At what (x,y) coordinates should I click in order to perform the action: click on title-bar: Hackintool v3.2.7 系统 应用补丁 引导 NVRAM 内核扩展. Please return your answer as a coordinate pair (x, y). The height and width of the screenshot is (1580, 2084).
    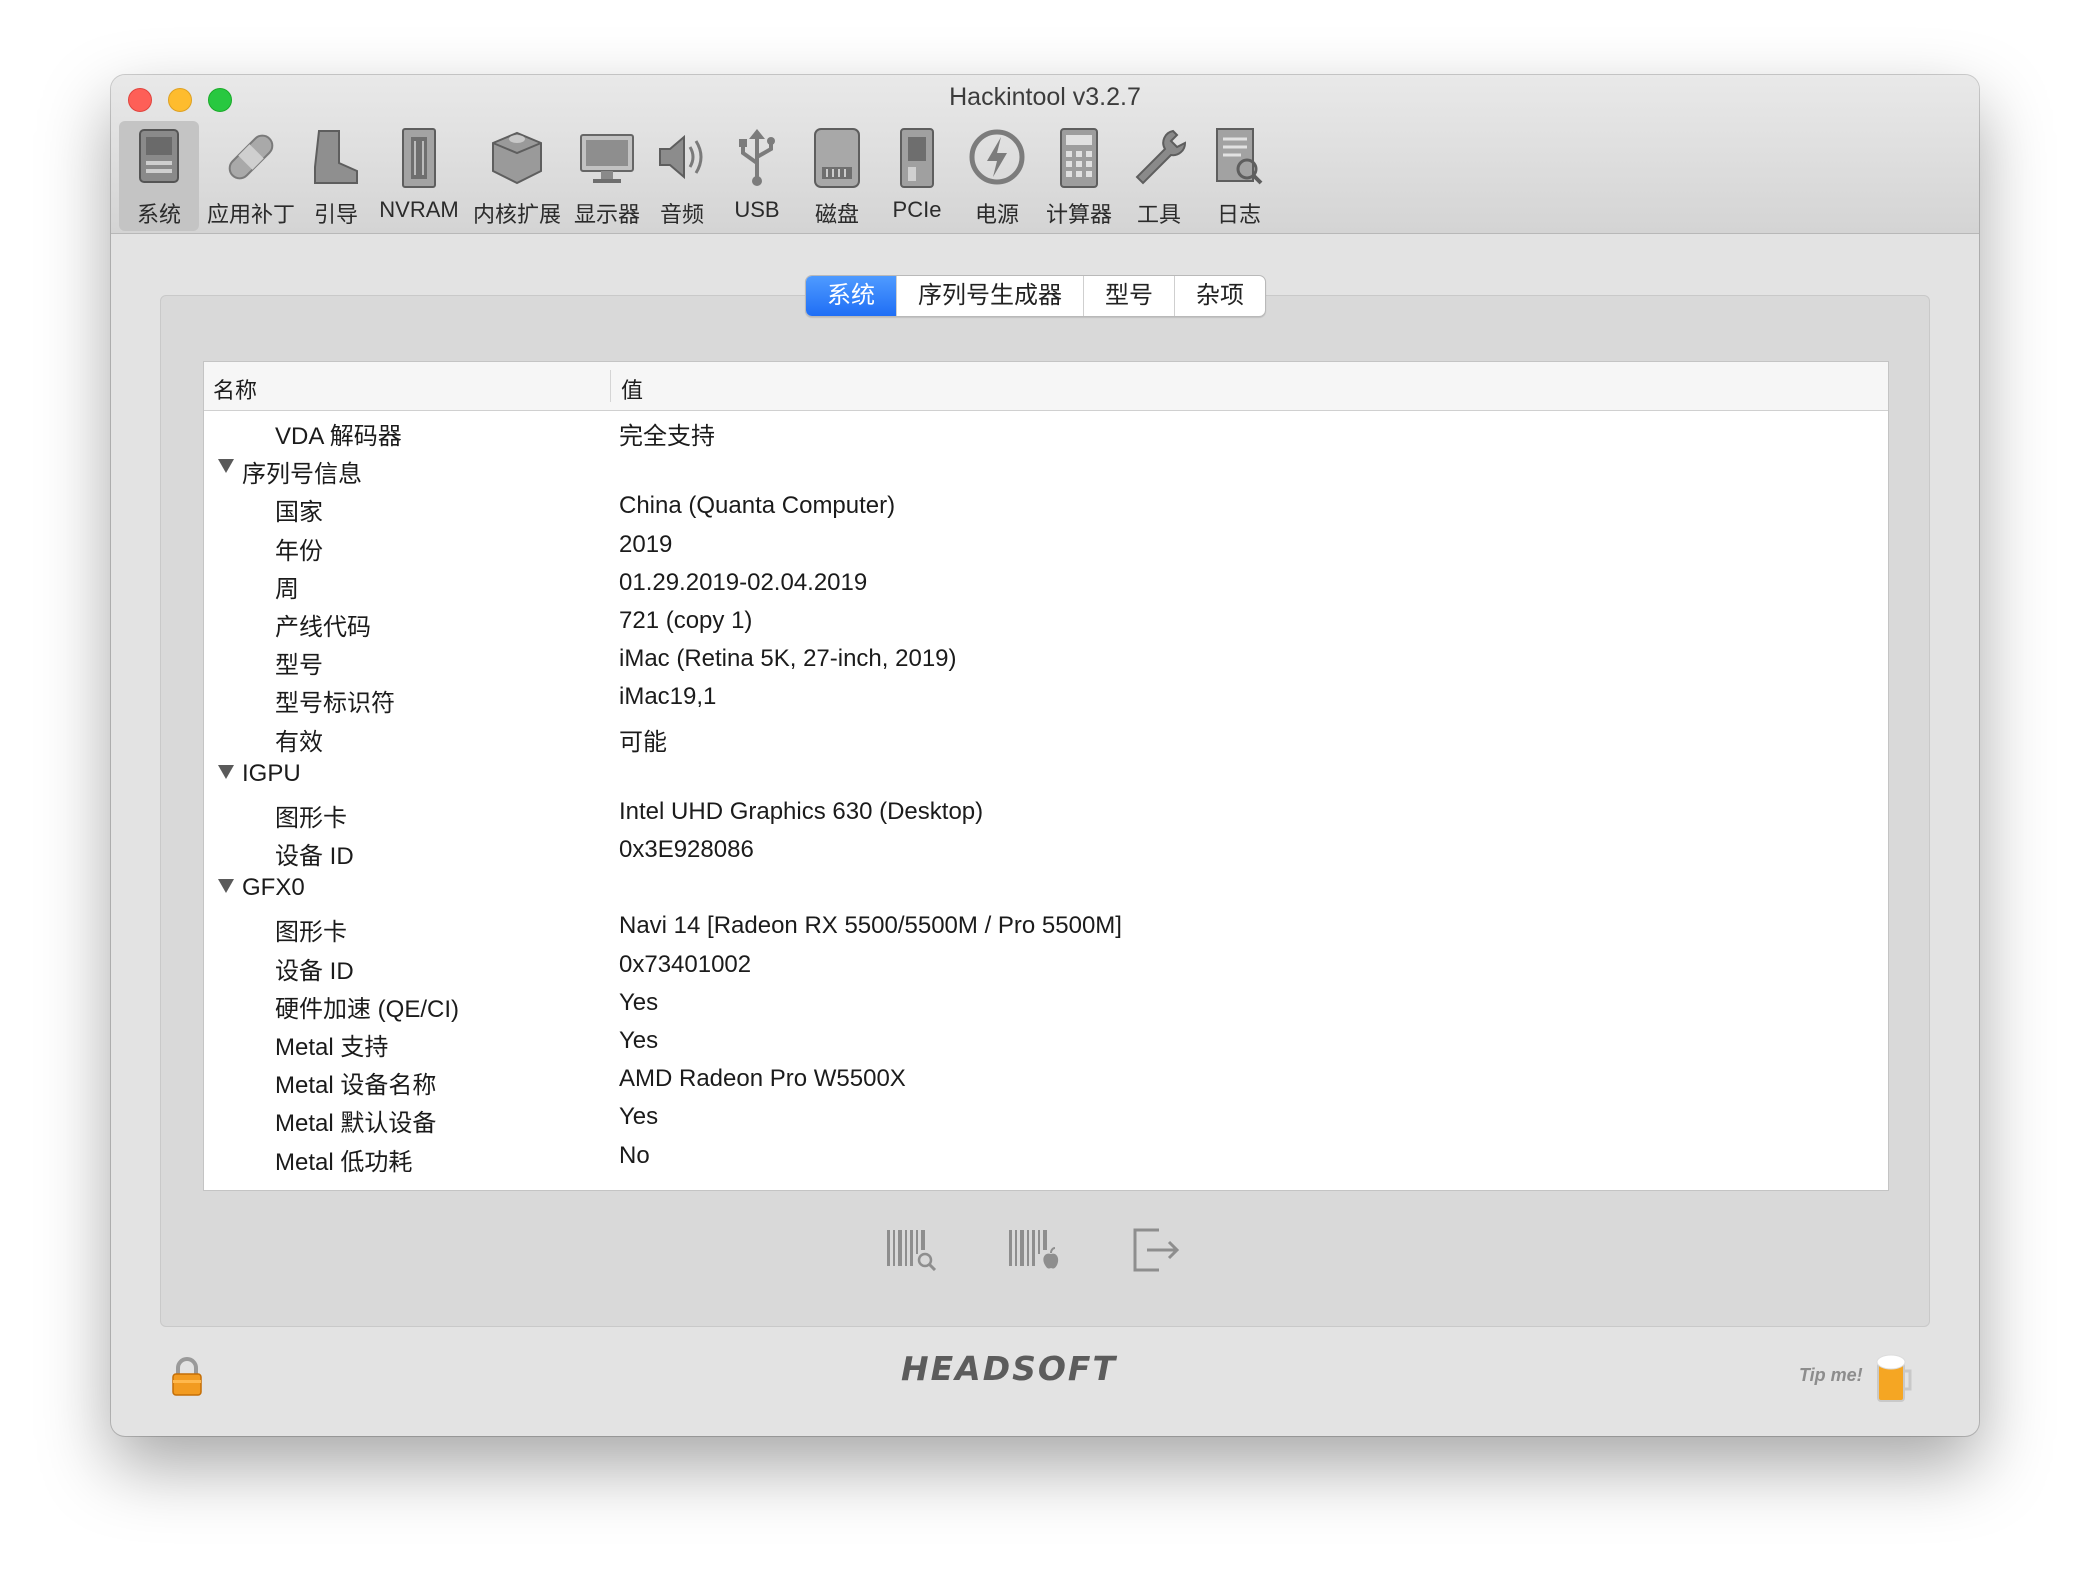
    Looking at the image, I should click on (1045, 154).